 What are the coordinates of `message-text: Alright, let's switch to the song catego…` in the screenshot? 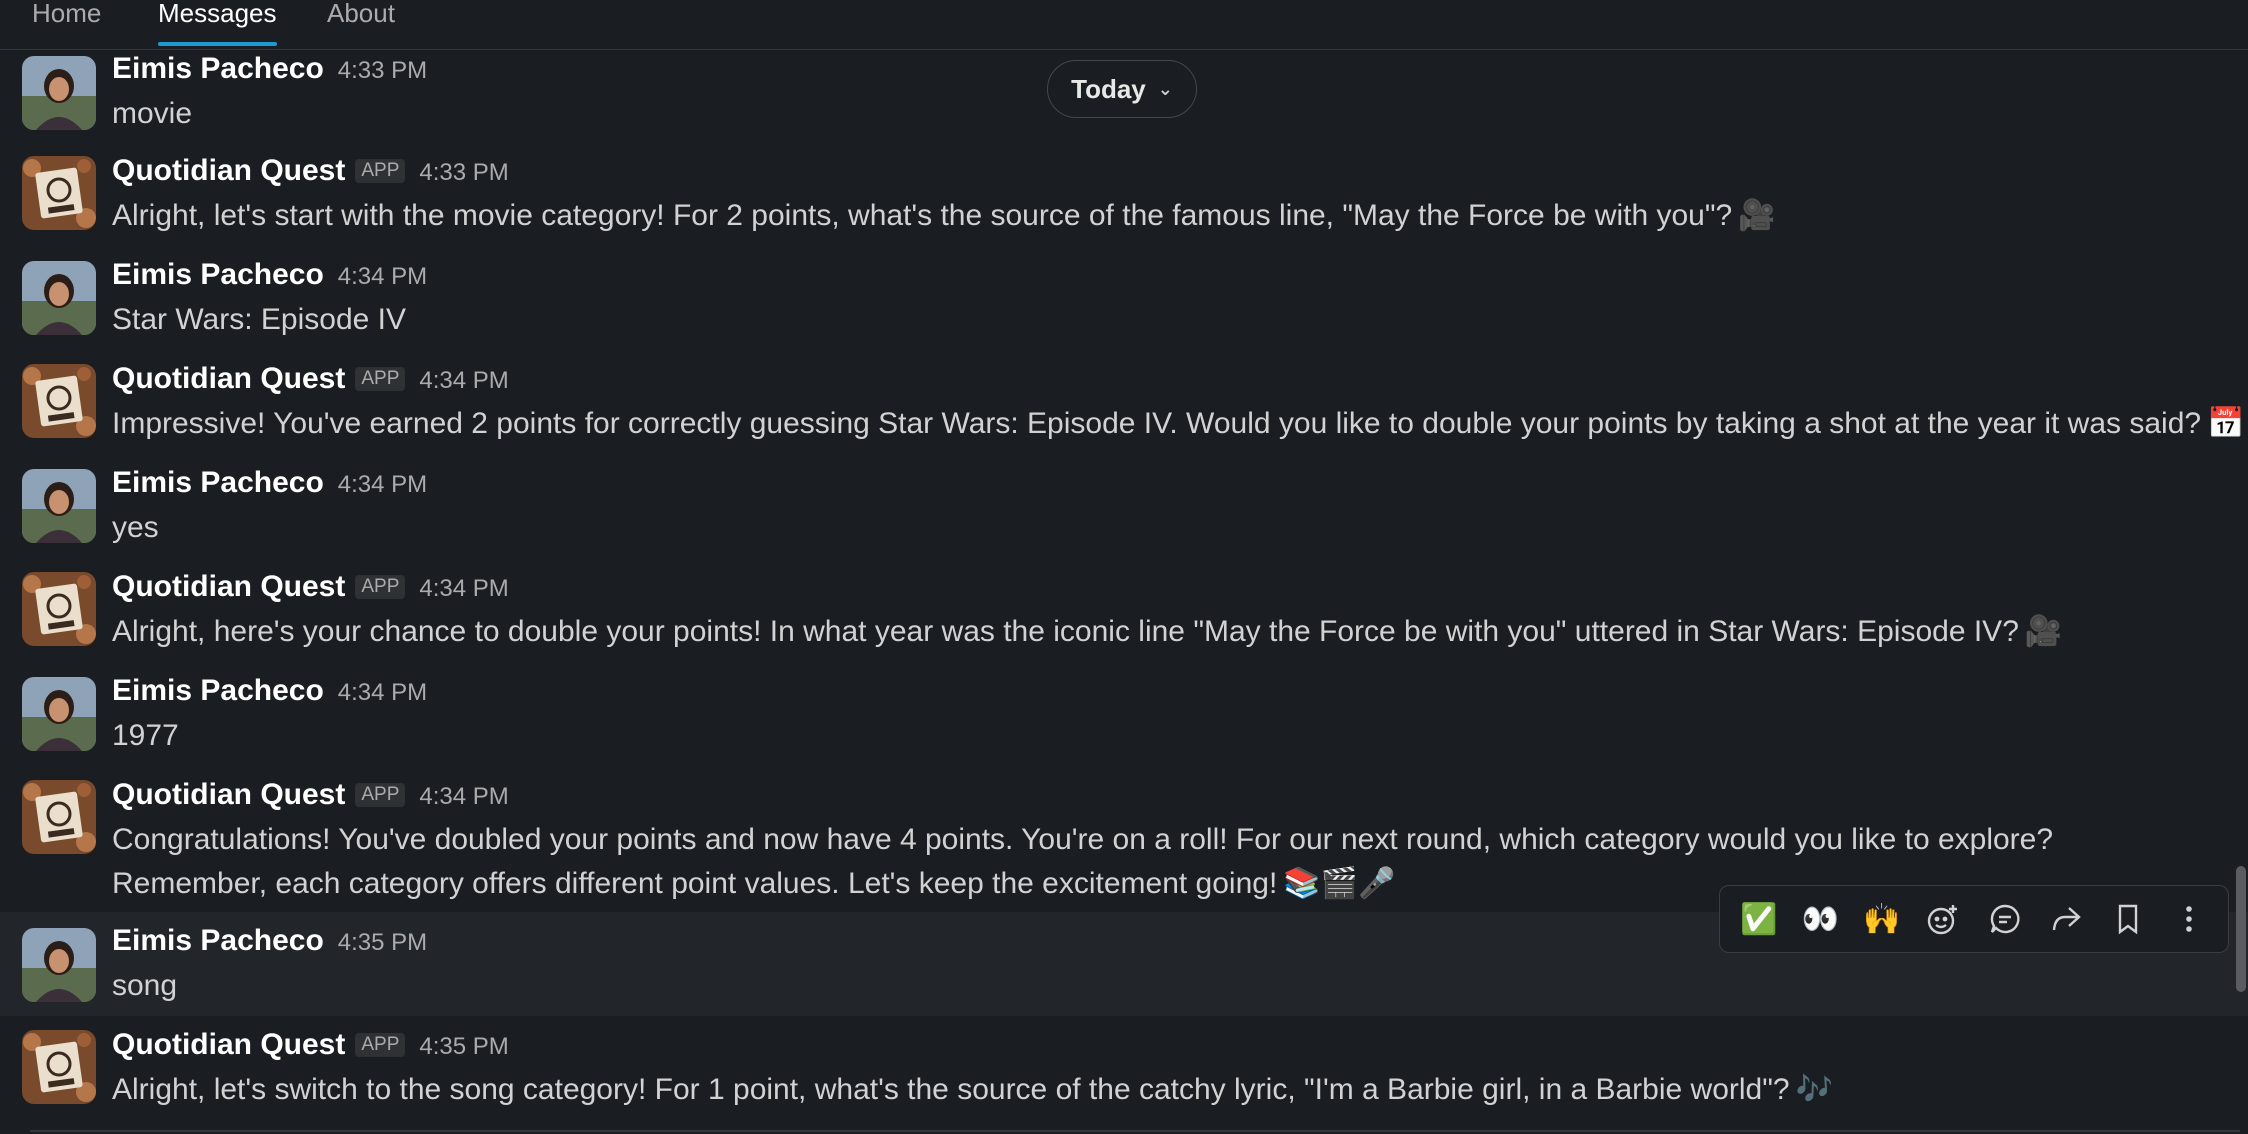 It's located at (972, 1090).